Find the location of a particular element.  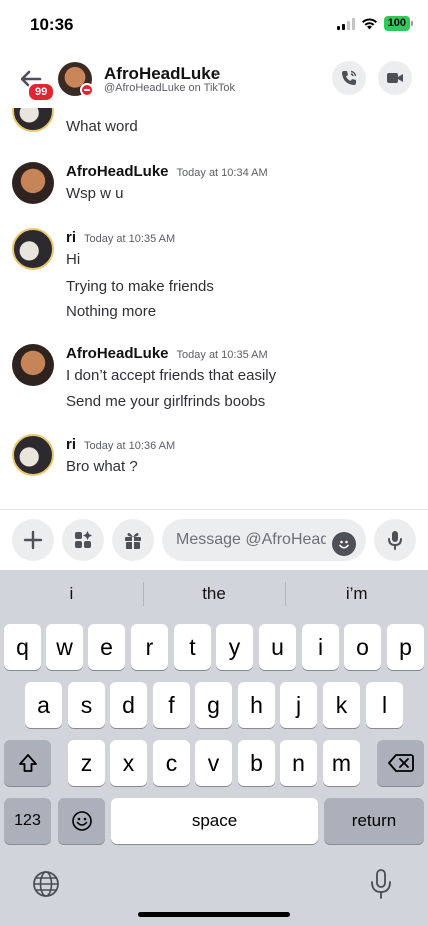

timestamp: Today at 10:36 AM is located at coordinates (130, 446).